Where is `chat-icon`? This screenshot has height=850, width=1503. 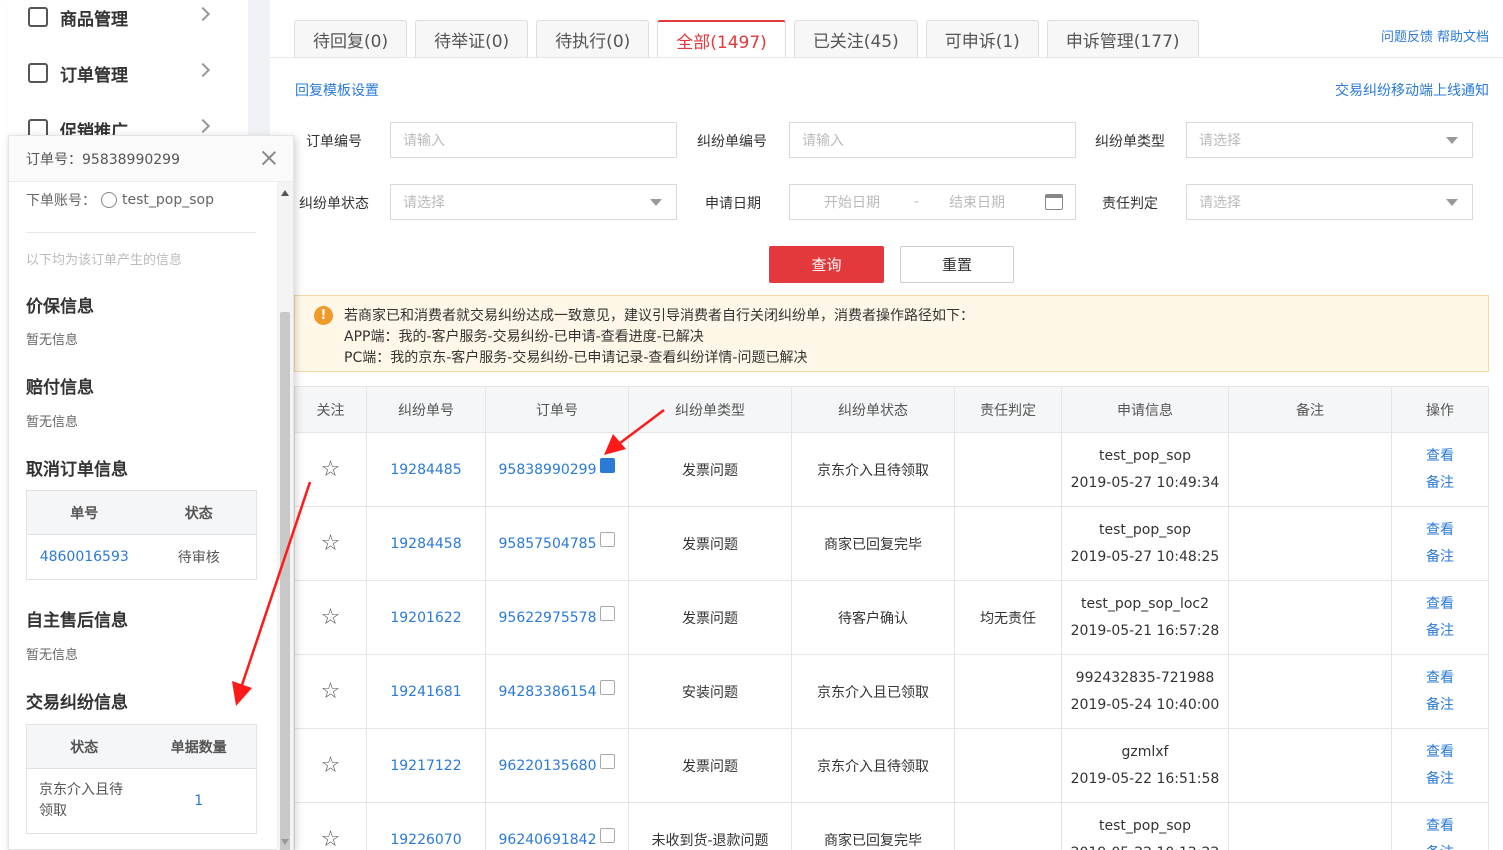 chat-icon is located at coordinates (109, 200).